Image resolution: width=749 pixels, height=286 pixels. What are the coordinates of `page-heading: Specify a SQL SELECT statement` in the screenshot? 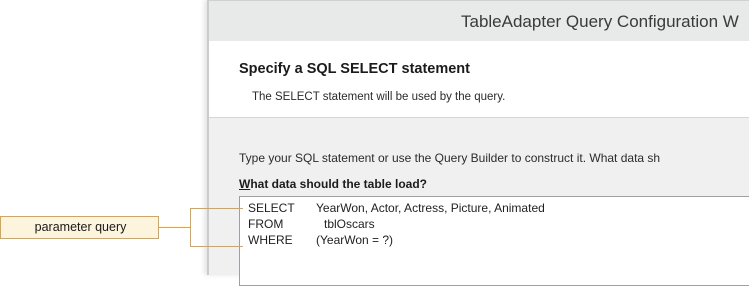 It's located at (354, 69).